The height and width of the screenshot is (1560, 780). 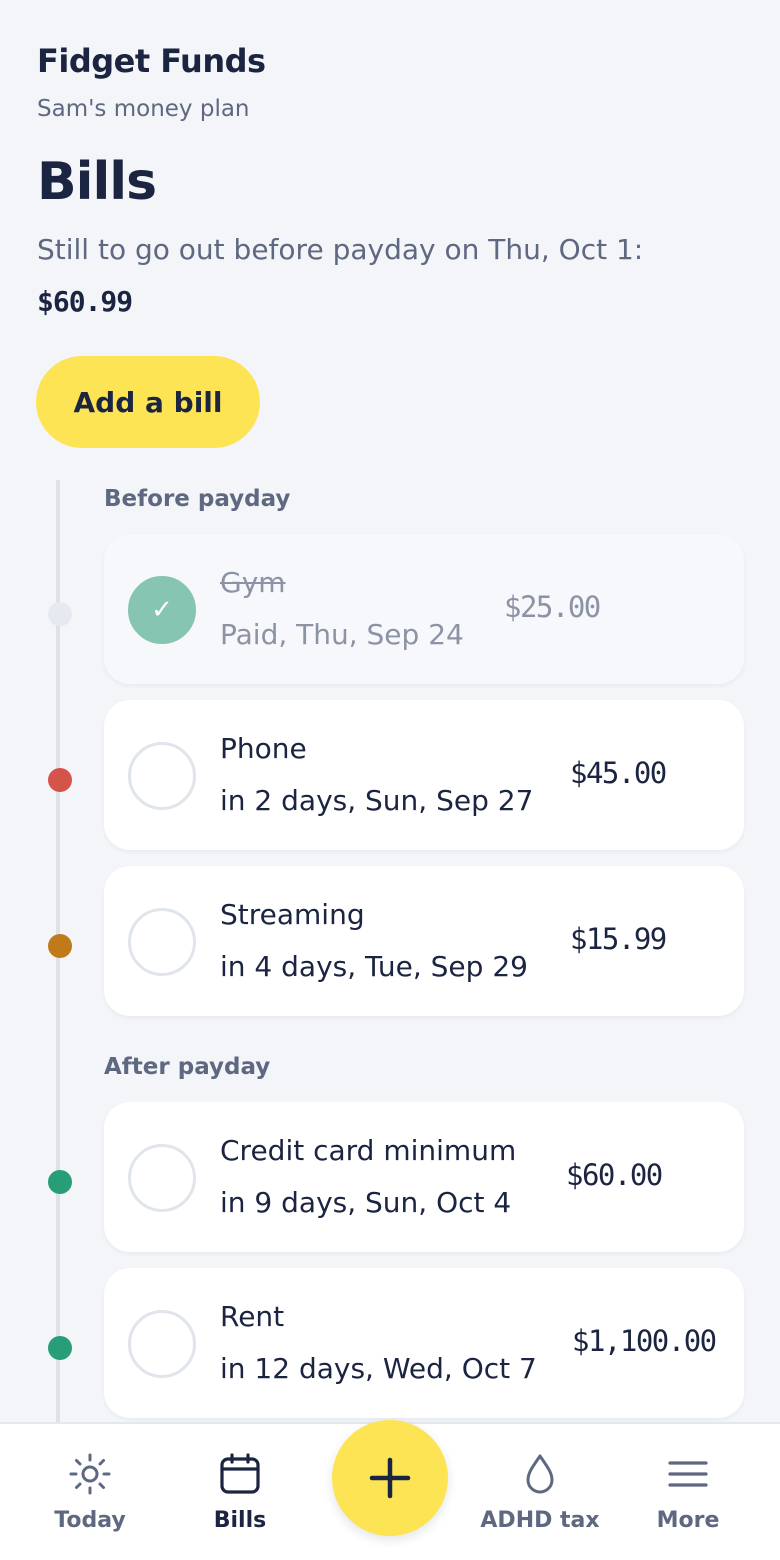 What do you see at coordinates (342, 634) in the screenshot?
I see `bill-due: Paid, Thu, Sep 24` at bounding box center [342, 634].